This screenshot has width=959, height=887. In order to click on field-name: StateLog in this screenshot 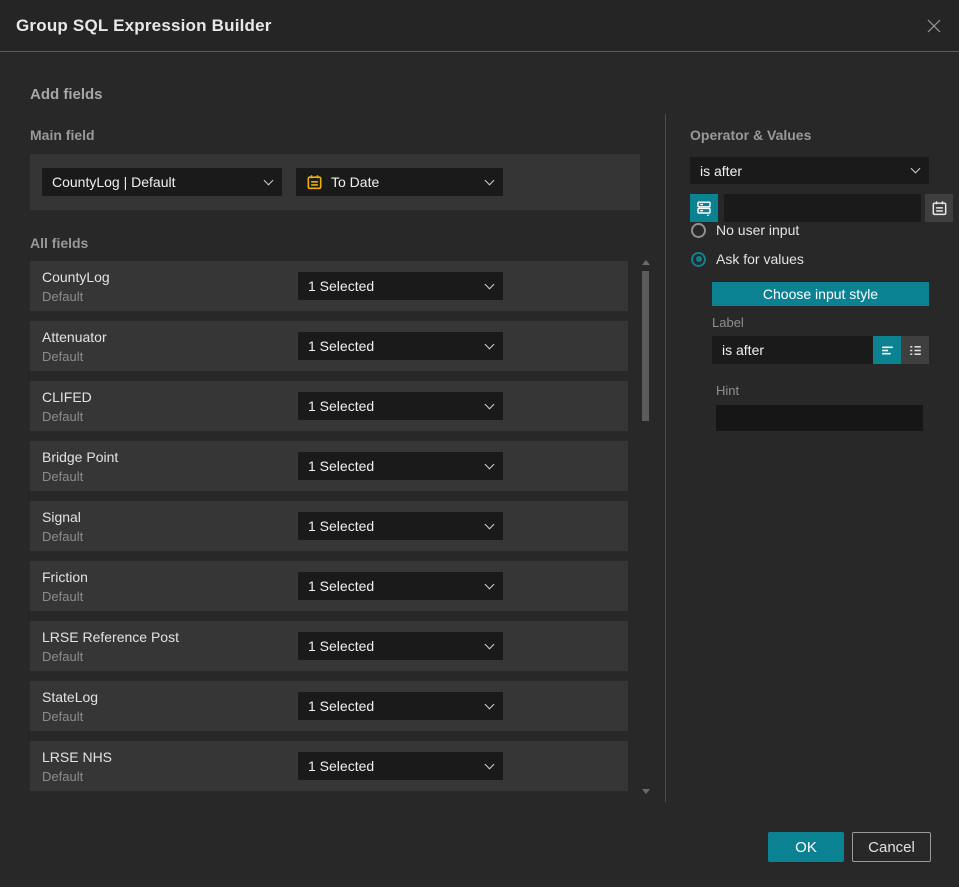, I will do `click(70, 697)`.